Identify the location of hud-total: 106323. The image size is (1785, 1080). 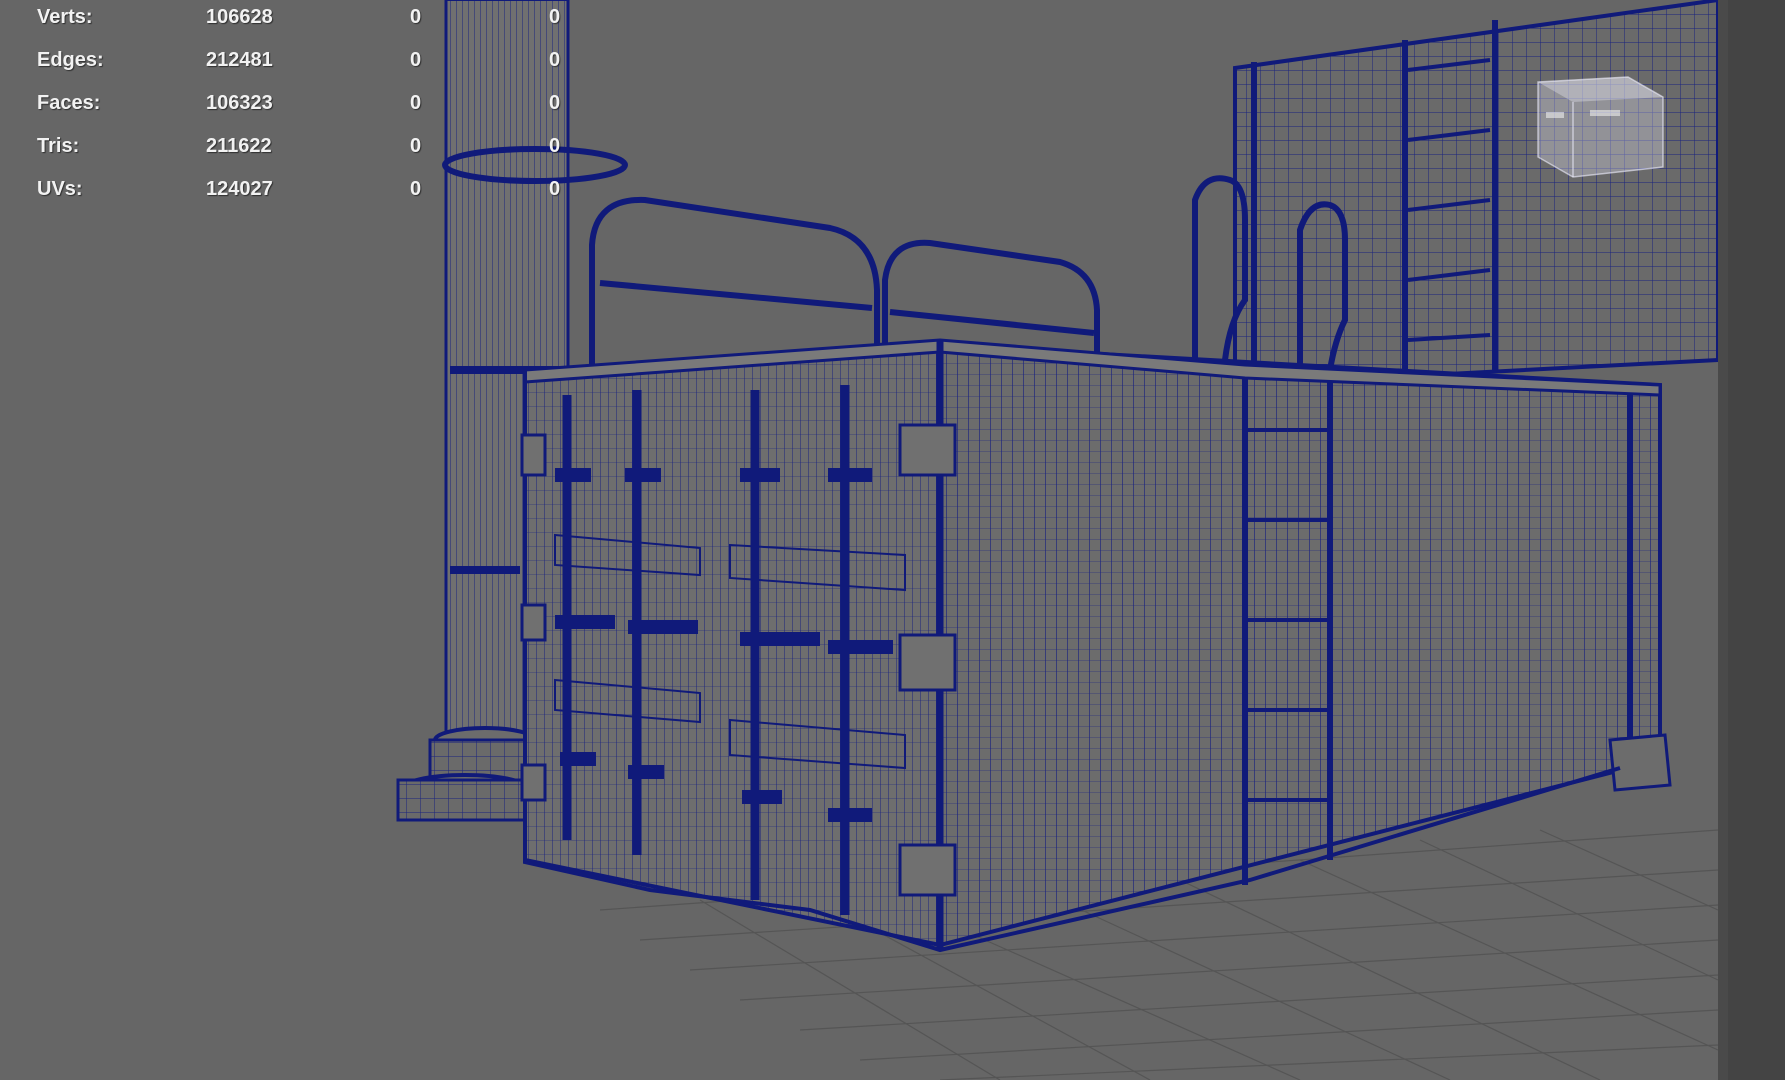
(239, 103).